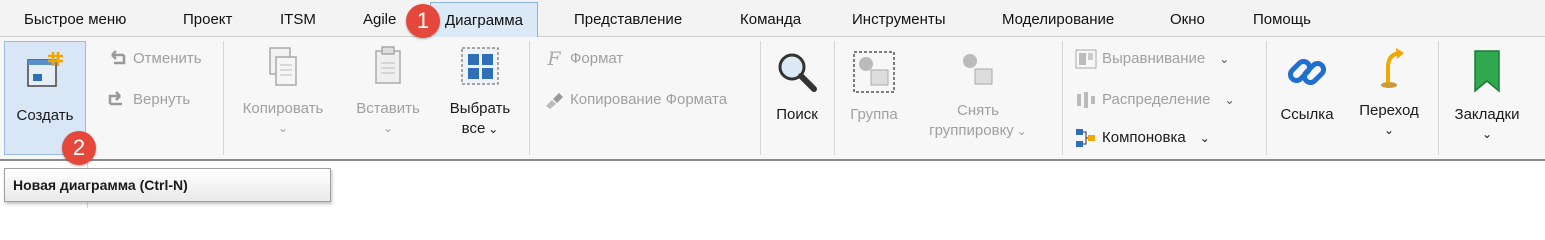 The width and height of the screenshot is (1545, 240). What do you see at coordinates (484, 20) in the screenshot?
I see `menu-diagram: Диаграмма` at bounding box center [484, 20].